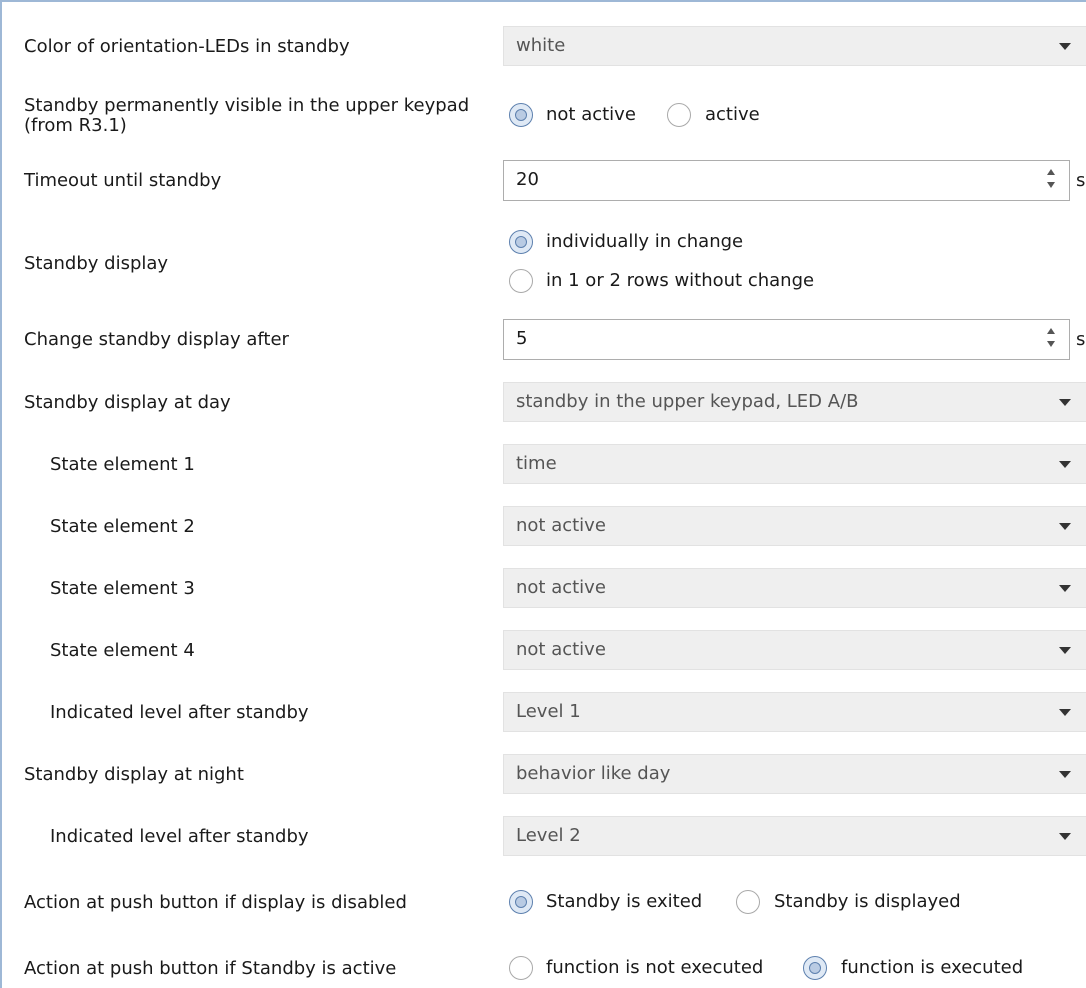 Image resolution: width=1086 pixels, height=988 pixels. I want to click on state-2-label: State element 2, so click(122, 526).